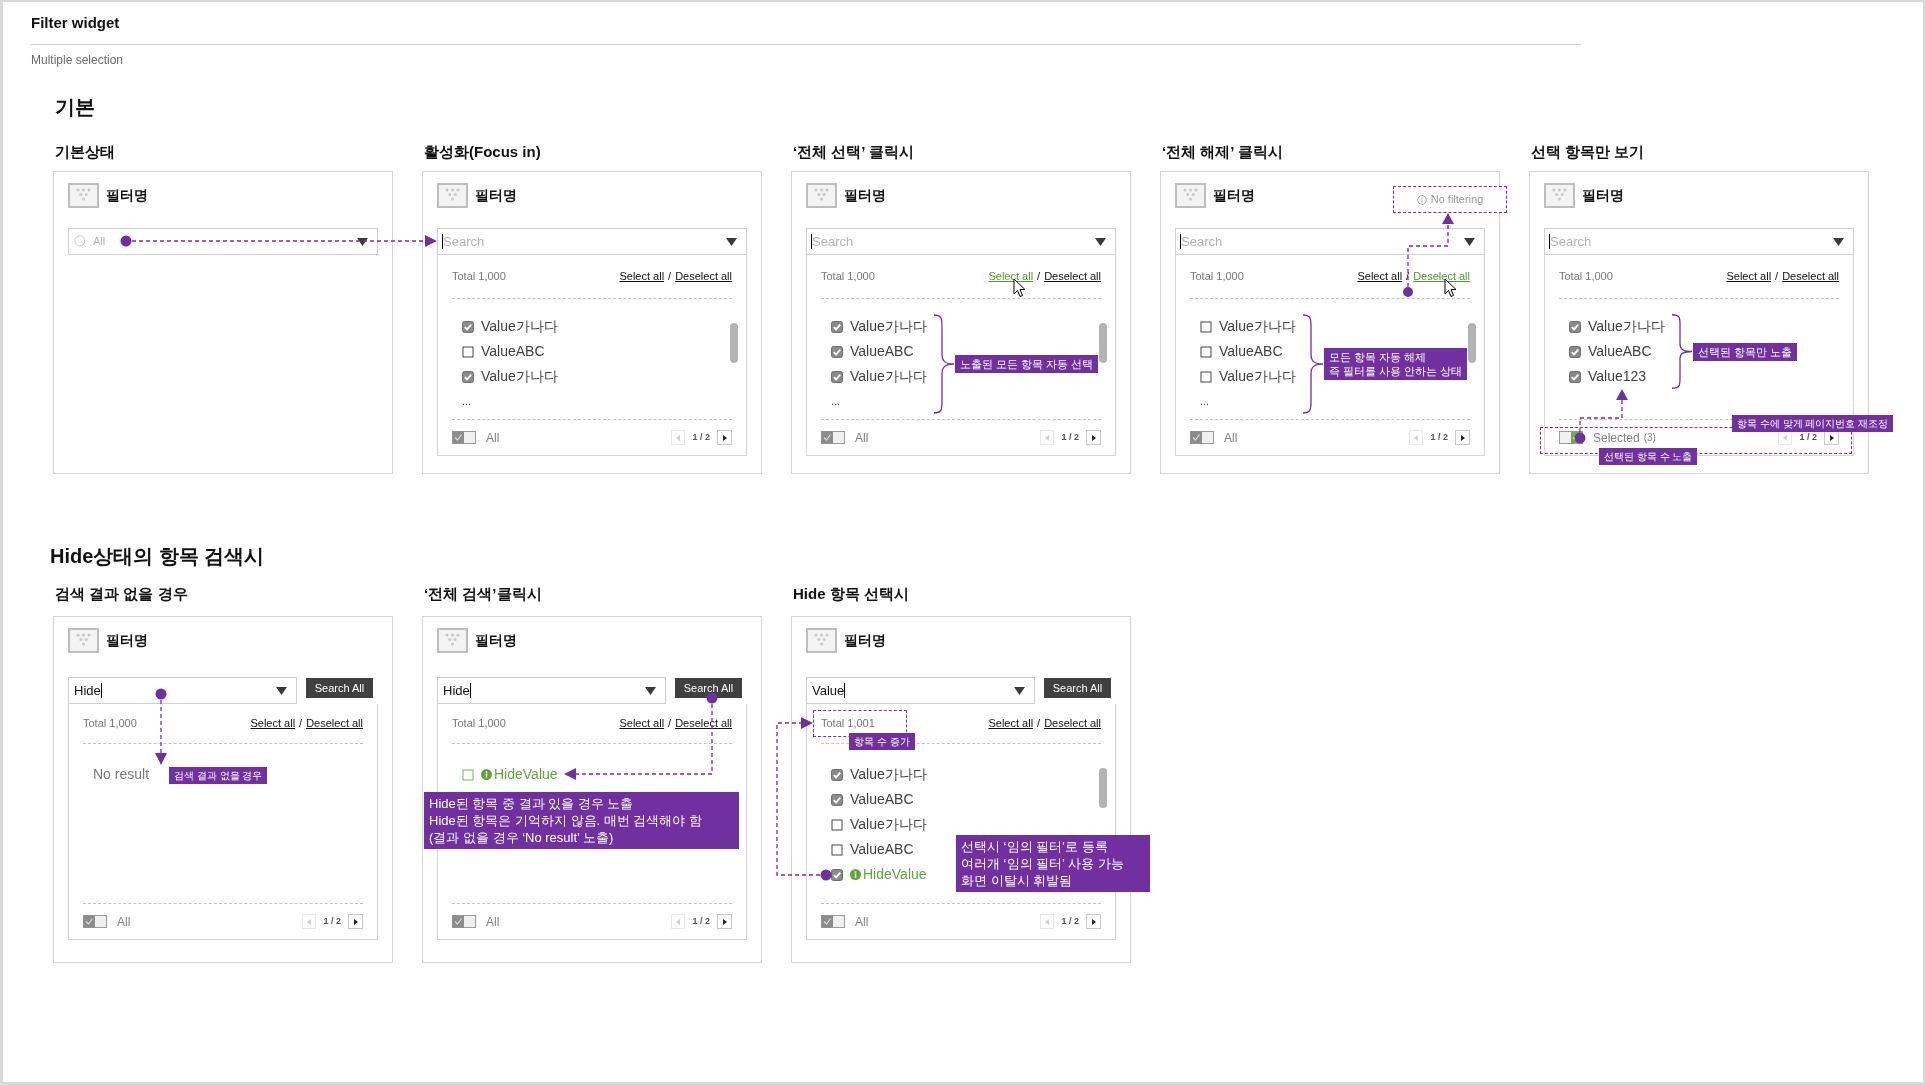  I want to click on mode-label: Selected, so click(1616, 438).